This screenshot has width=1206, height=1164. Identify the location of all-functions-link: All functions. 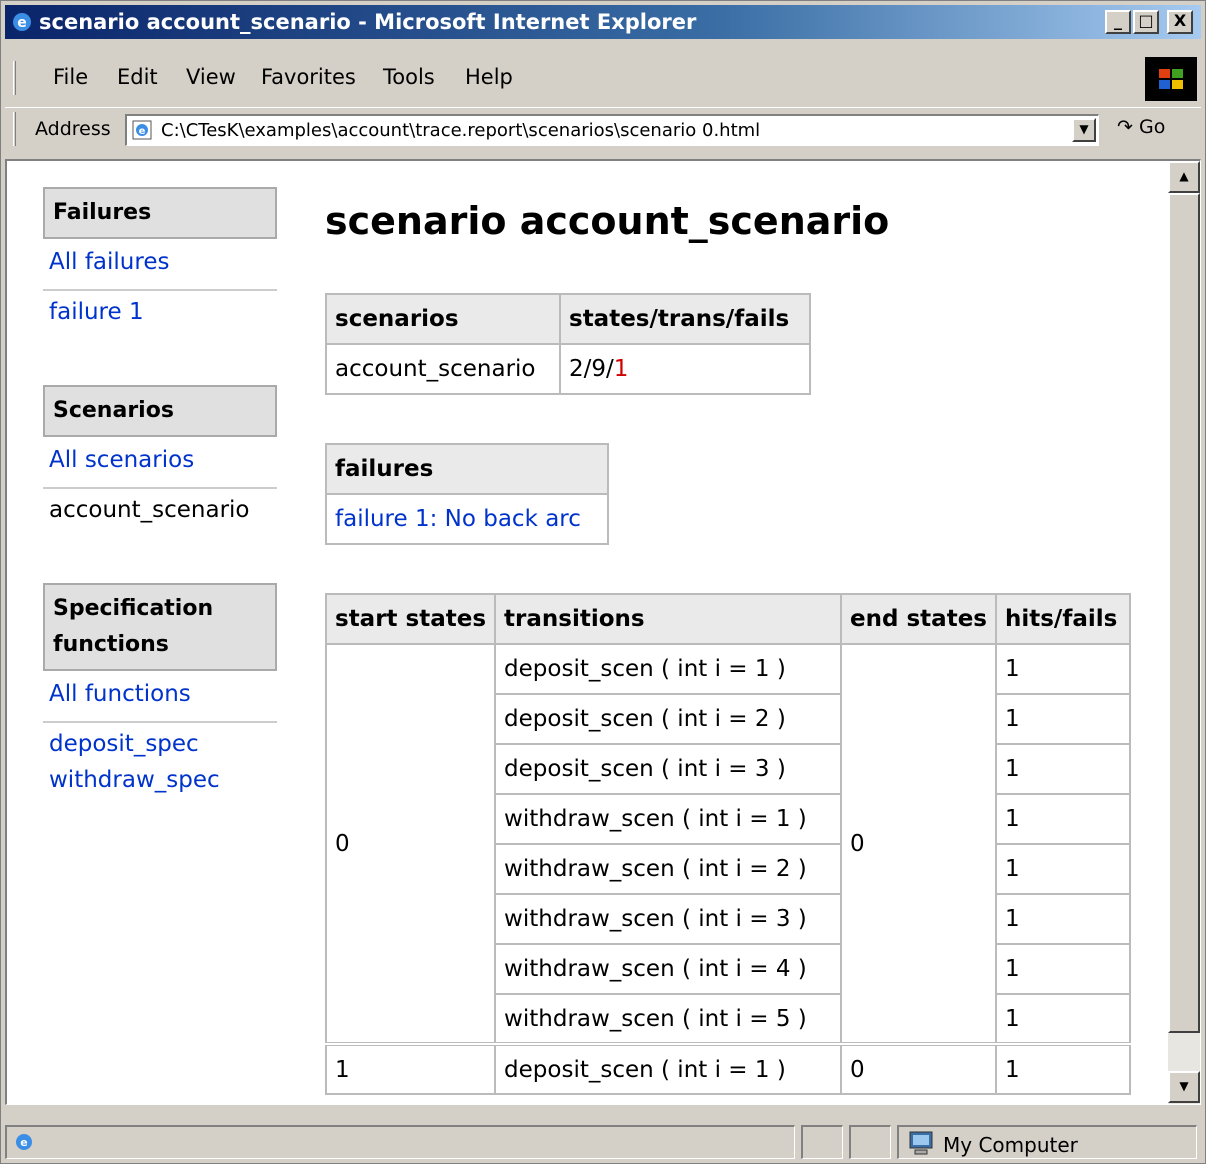
(120, 694).